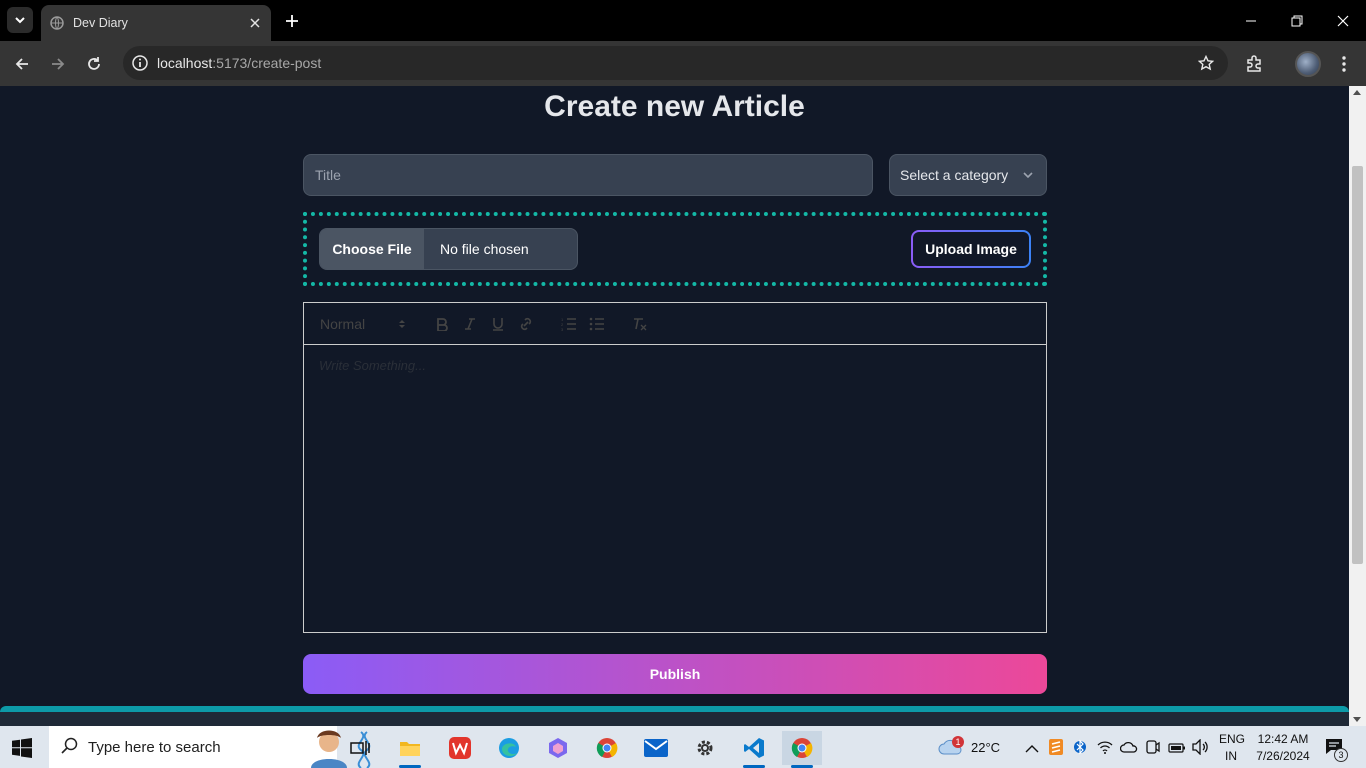 The image size is (1366, 768). I want to click on weather-badge: 1, so click(958, 742).